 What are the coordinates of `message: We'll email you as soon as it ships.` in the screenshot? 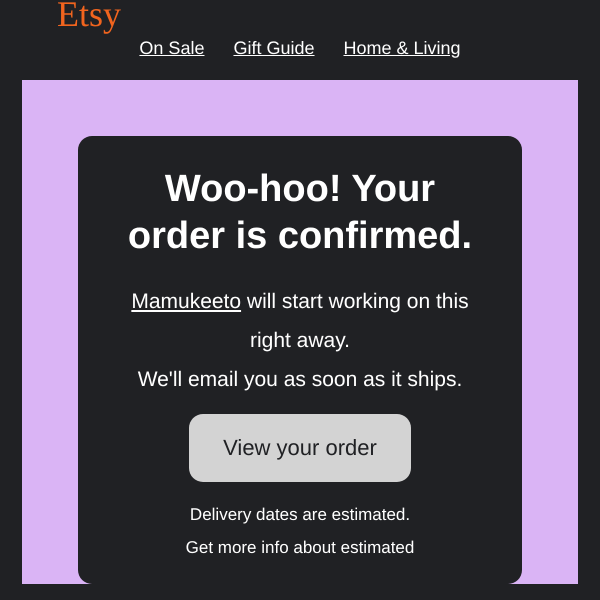 It's located at (300, 380).